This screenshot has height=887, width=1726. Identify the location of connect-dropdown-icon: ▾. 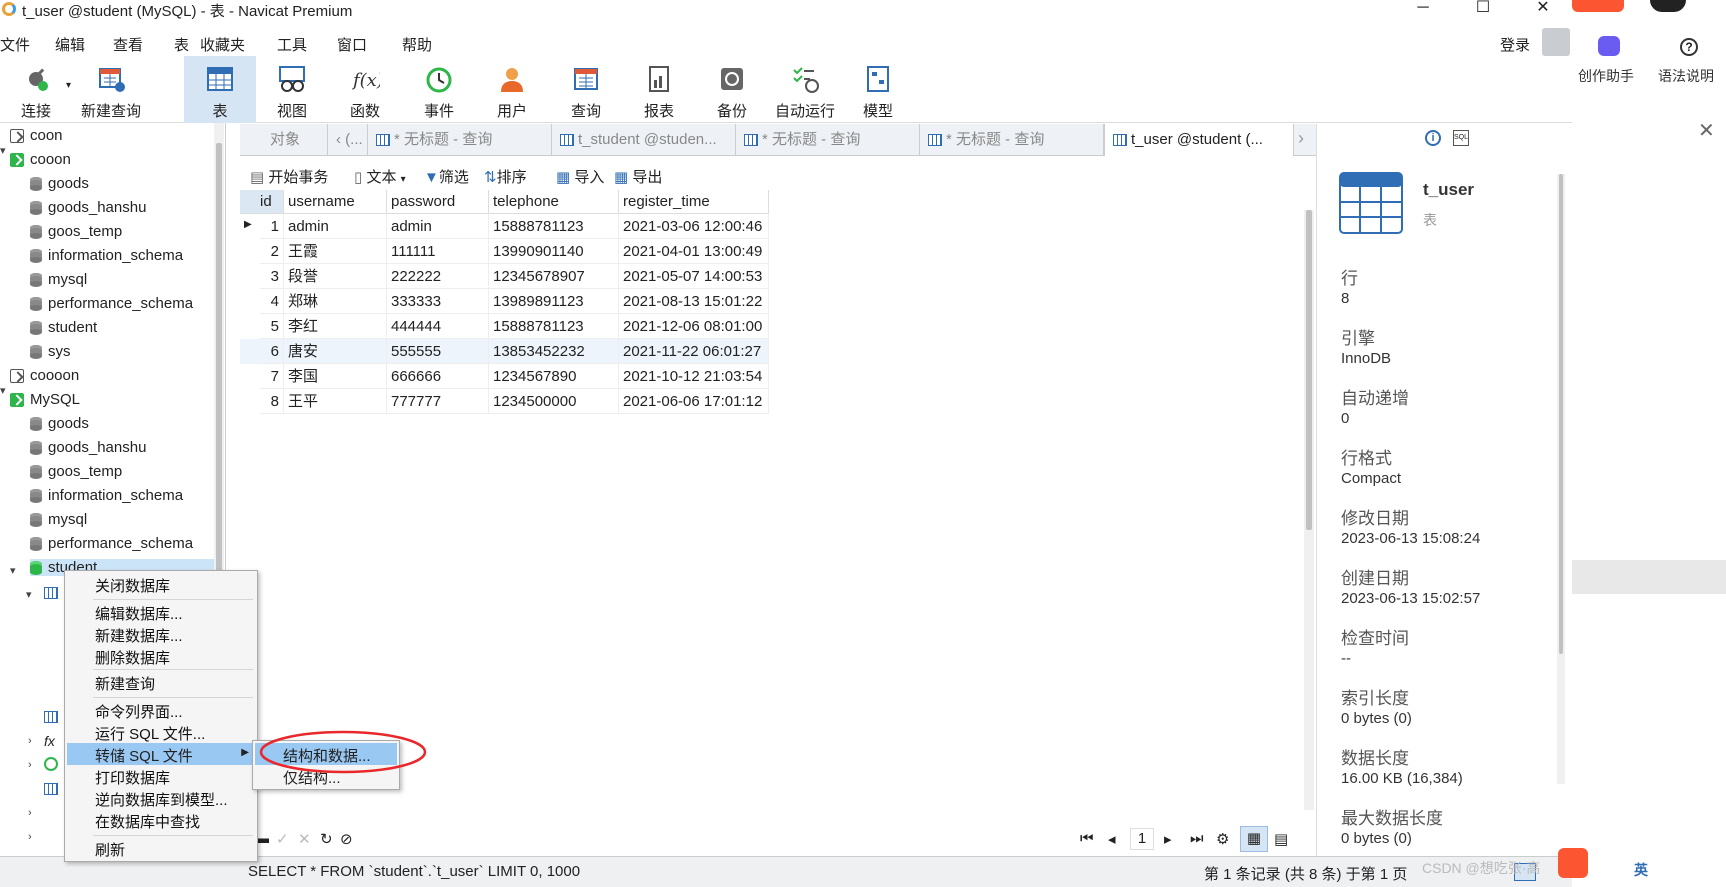
(68, 85).